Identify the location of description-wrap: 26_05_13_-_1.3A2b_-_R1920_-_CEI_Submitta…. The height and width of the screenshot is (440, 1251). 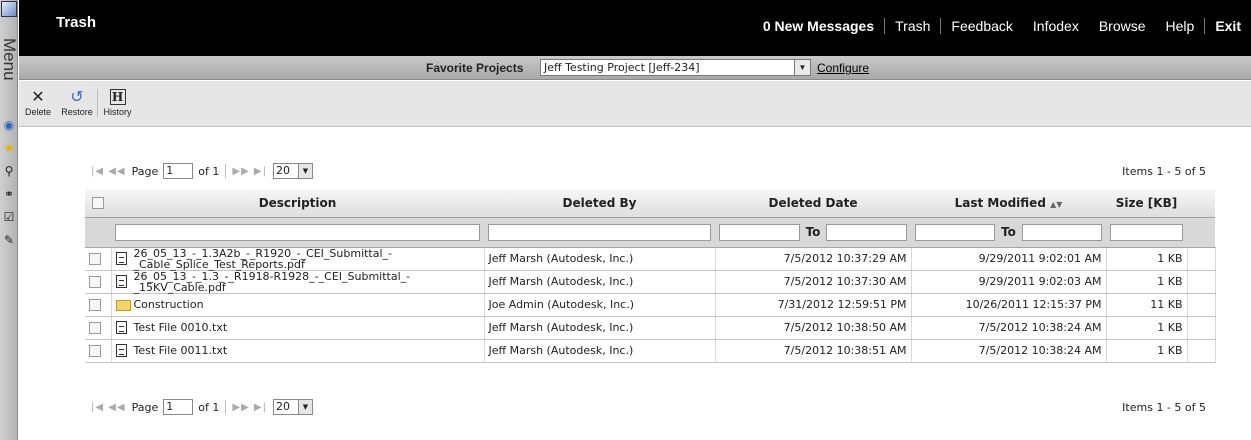
(297, 258).